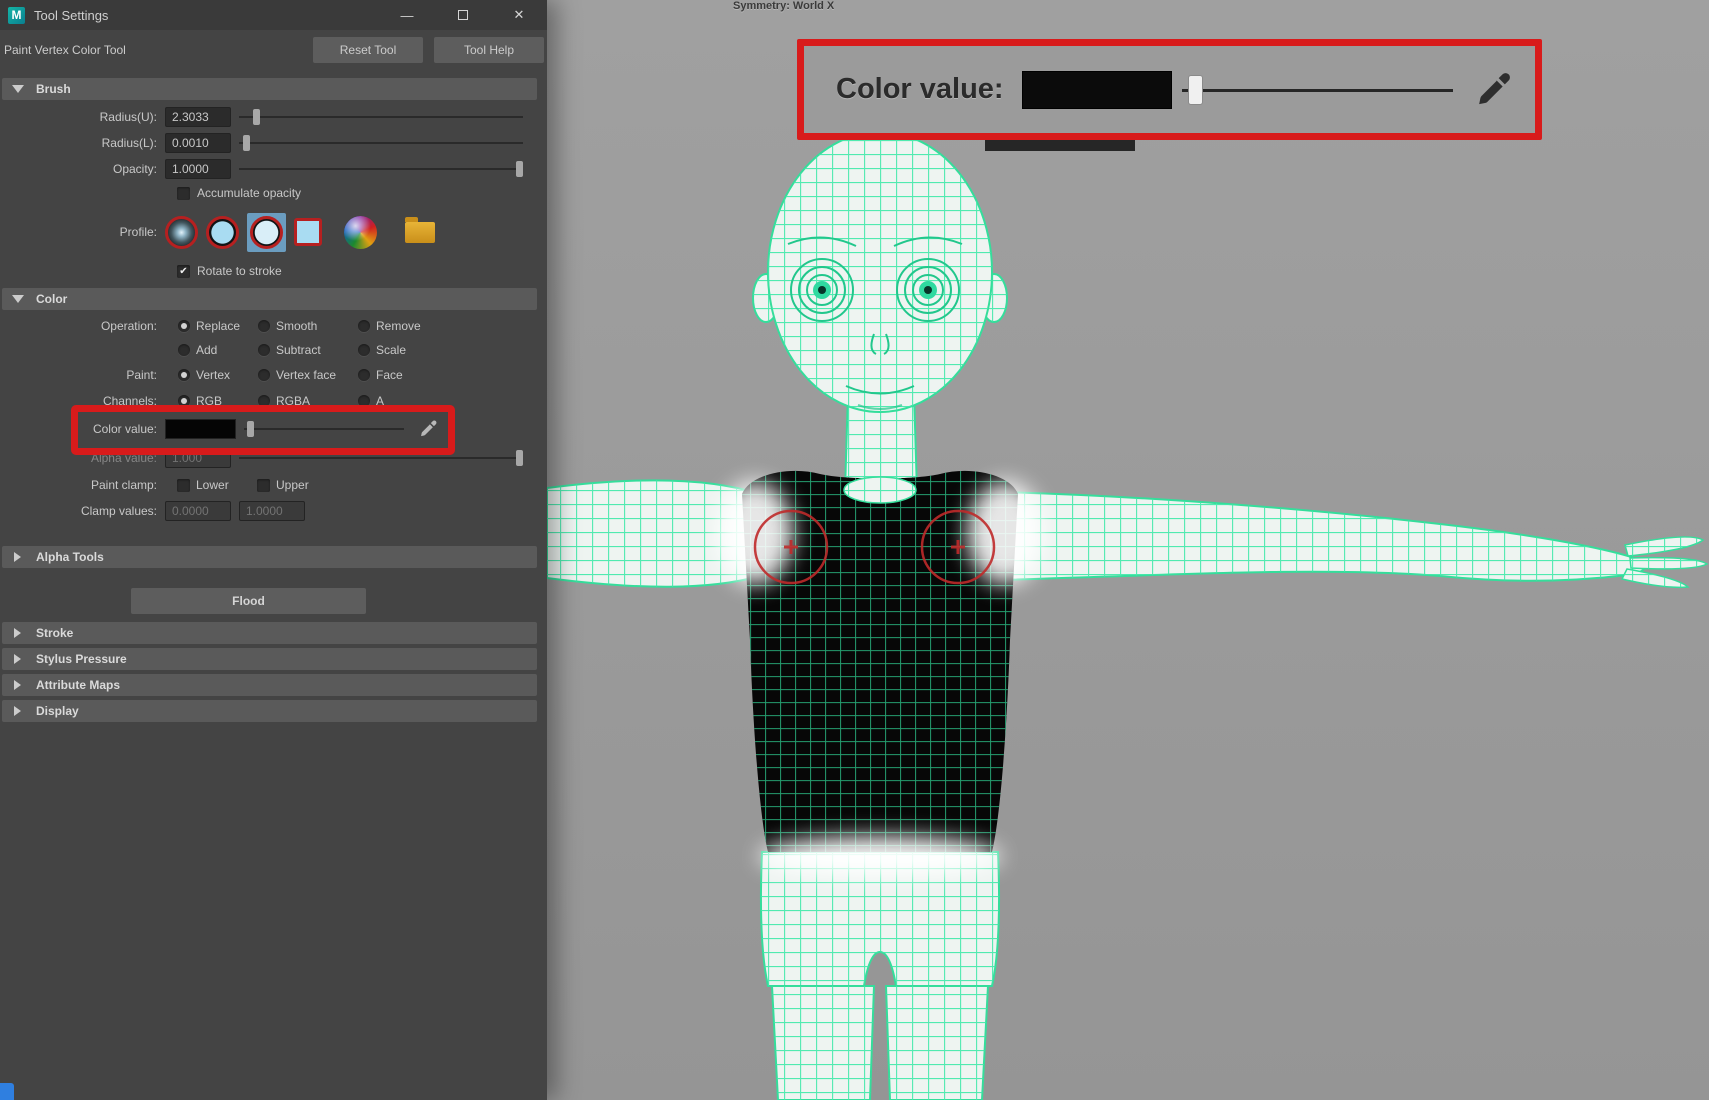  What do you see at coordinates (407, 15) in the screenshot?
I see `minimize-button: —` at bounding box center [407, 15].